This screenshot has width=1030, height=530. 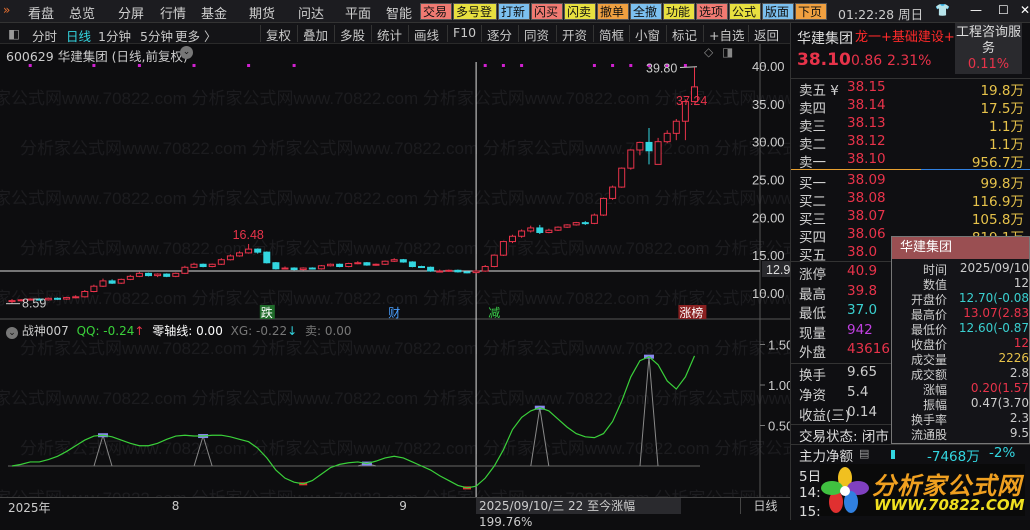 What do you see at coordinates (825, 416) in the screenshot?
I see `row-label: 收益(三)` at bounding box center [825, 416].